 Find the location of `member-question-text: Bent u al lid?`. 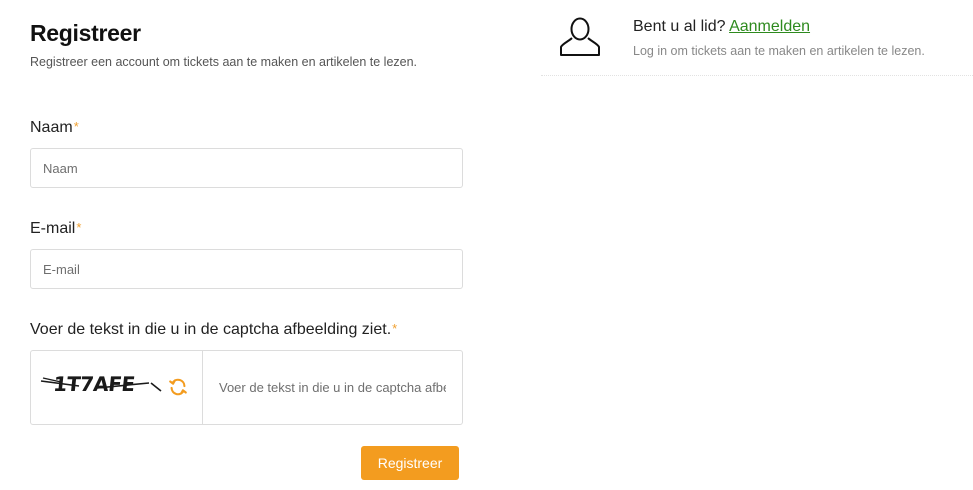

member-question-text: Bent u al lid? is located at coordinates (679, 26).